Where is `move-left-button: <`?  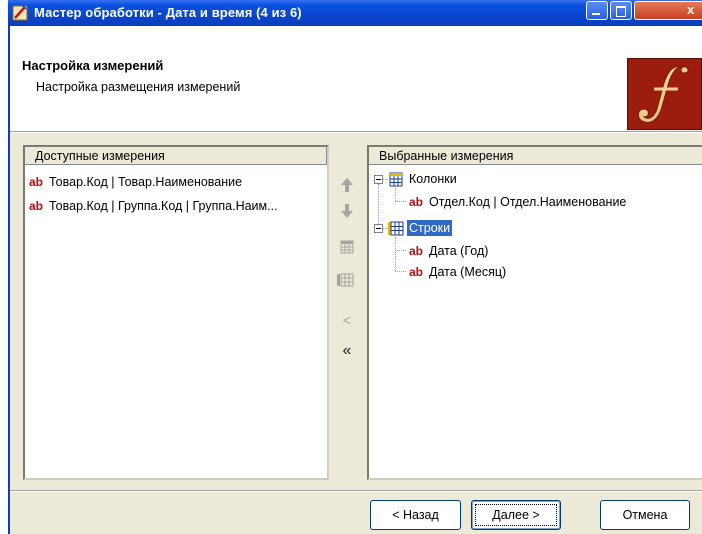 move-left-button: < is located at coordinates (347, 320).